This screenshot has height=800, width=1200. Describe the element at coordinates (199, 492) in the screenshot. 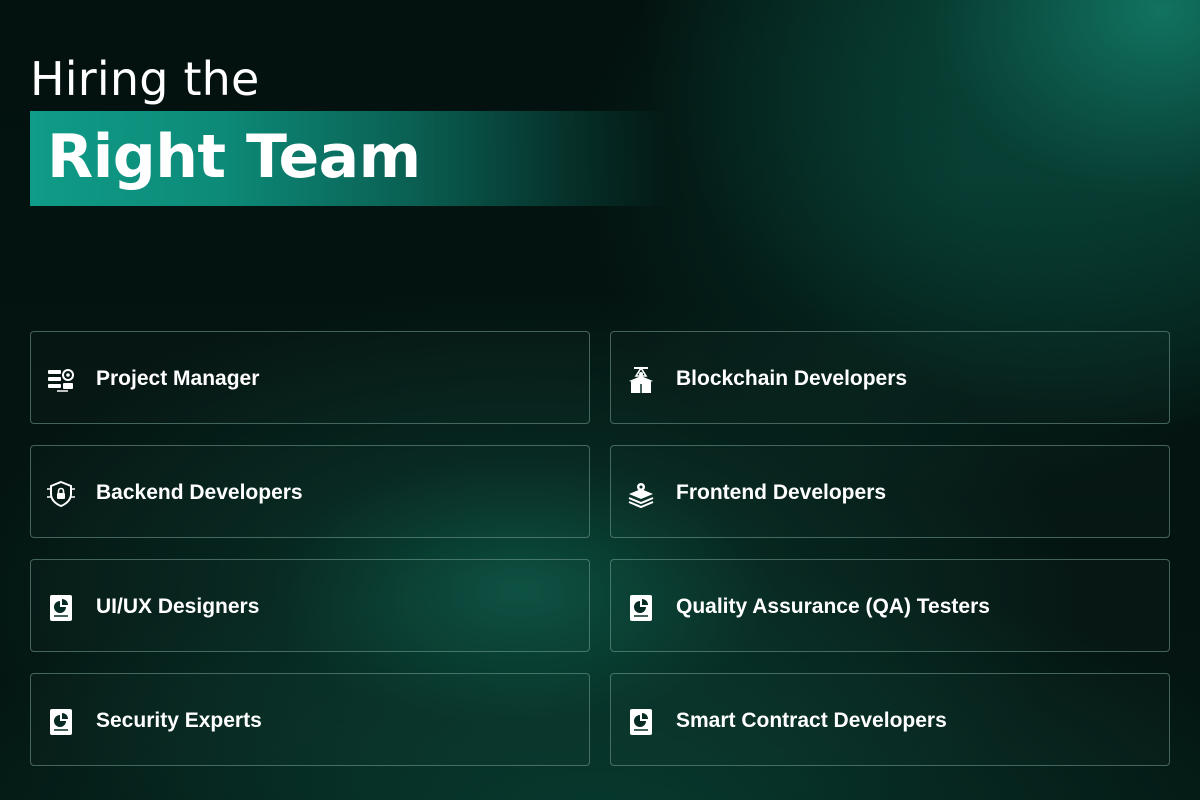

I see `role-label: Backend Developers` at that location.